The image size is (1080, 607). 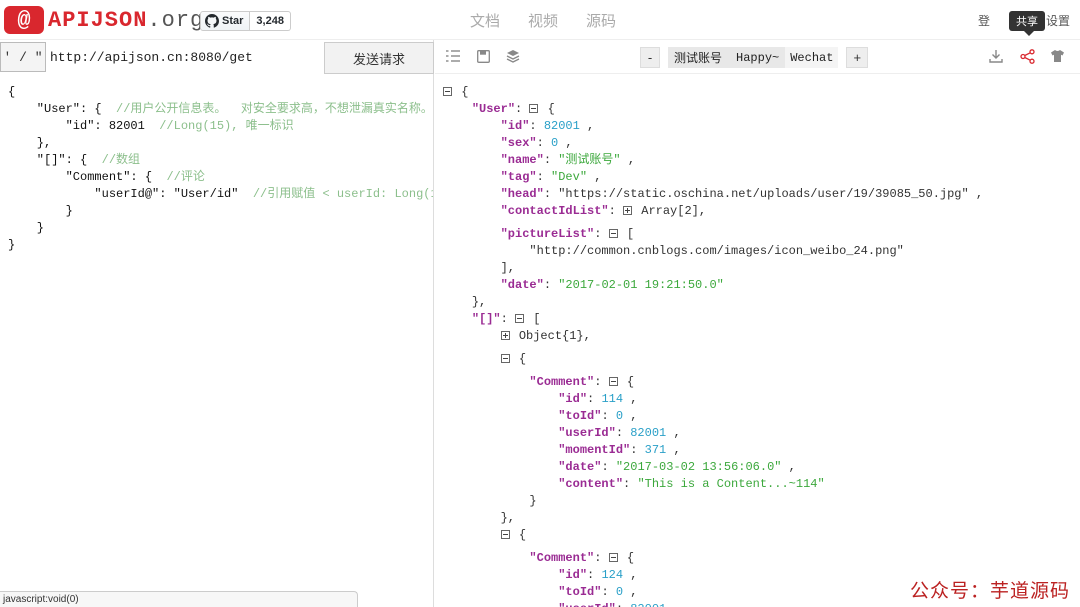 I want to click on request-comment: //数组, so click(x=121, y=160).